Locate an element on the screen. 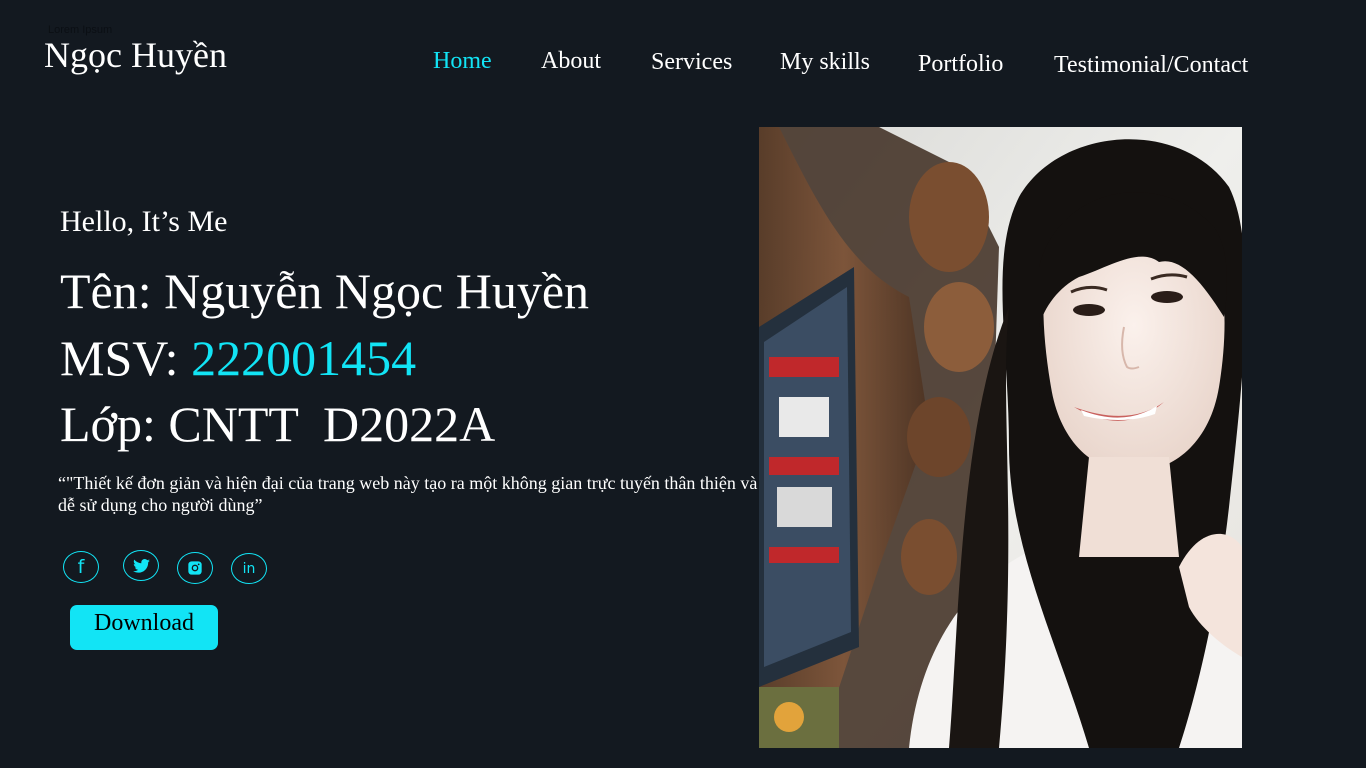 This screenshot has width=1366, height=768. linkedin-link: in is located at coordinates (249, 568).